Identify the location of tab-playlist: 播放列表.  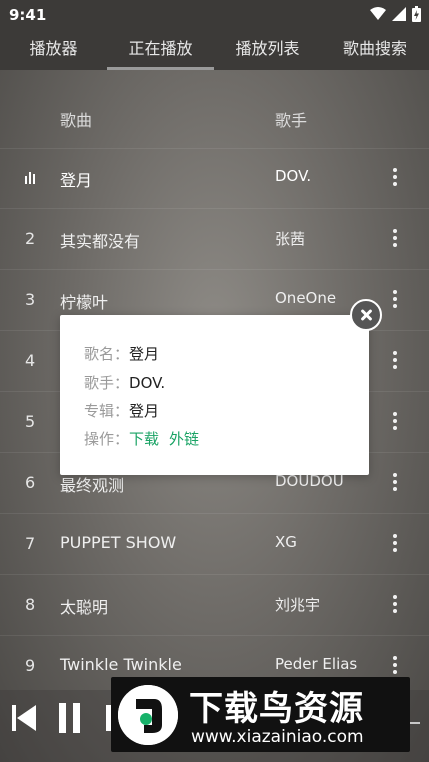
(267, 50).